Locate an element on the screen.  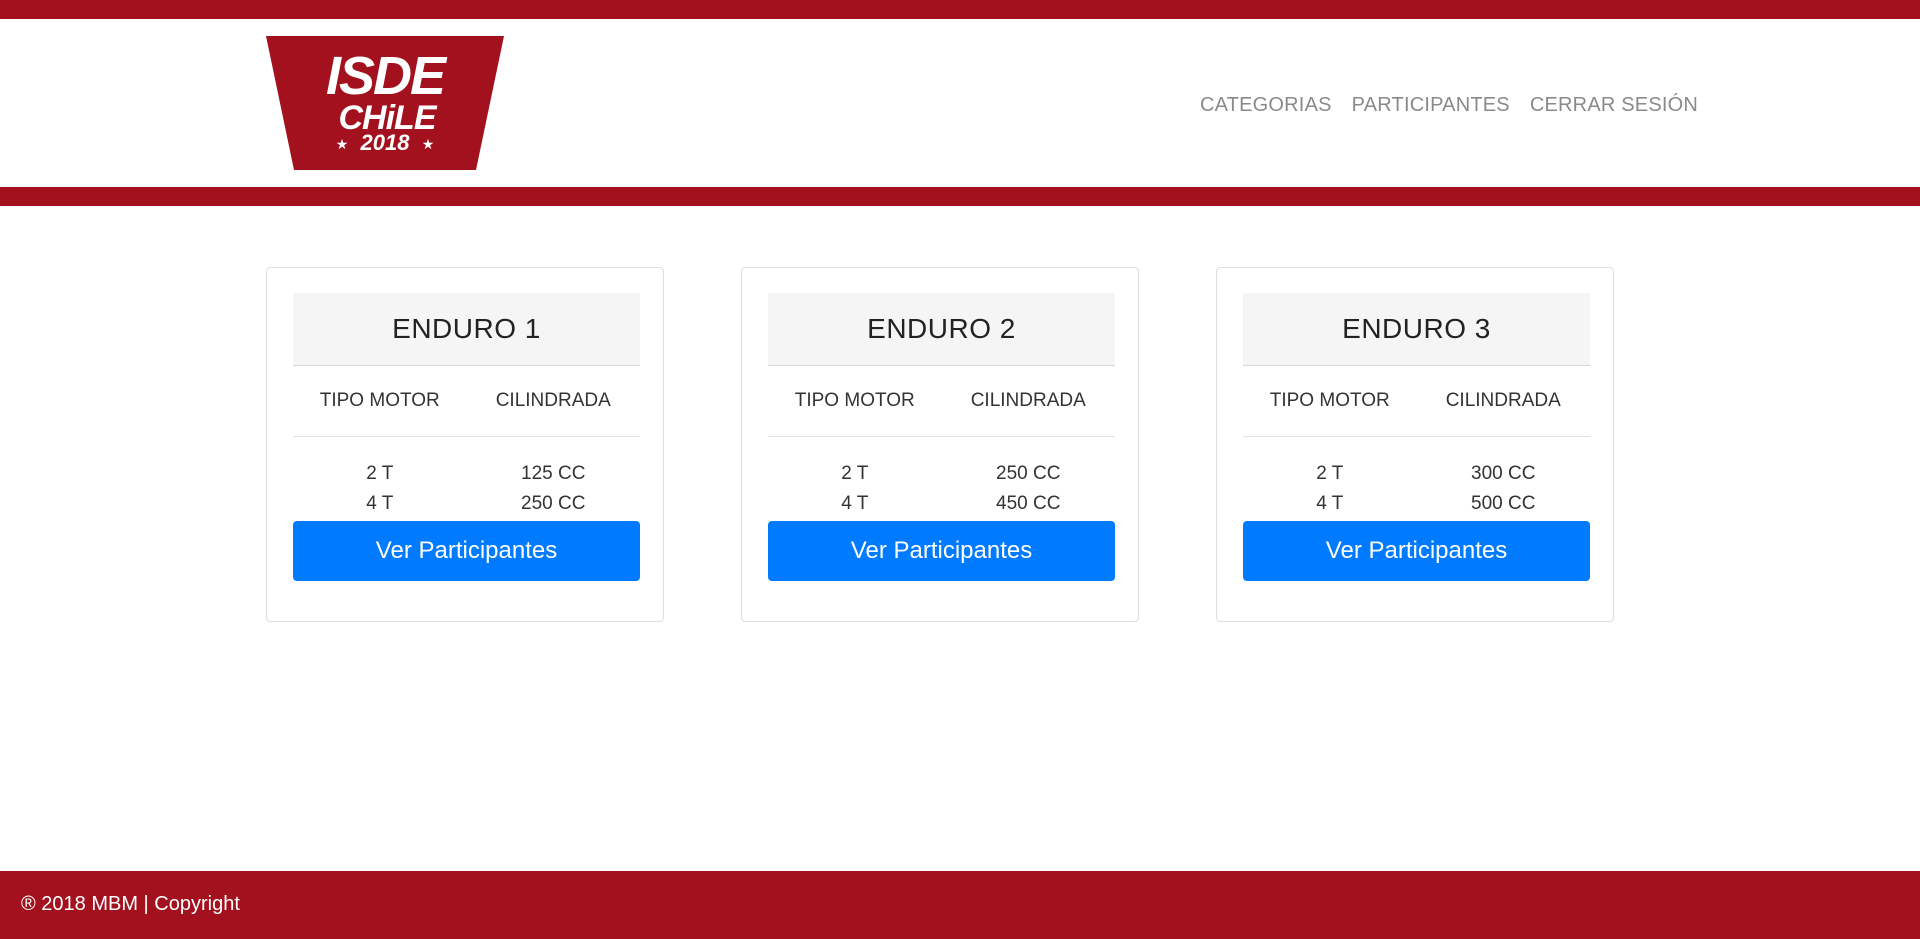
nav-cerrar-sesion: CERRAR SESIÓN is located at coordinates (1614, 105).